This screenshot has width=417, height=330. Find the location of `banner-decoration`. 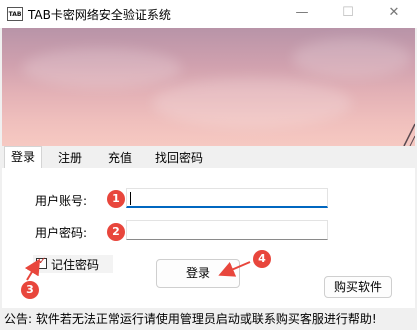

banner-decoration is located at coordinates (409, 134).